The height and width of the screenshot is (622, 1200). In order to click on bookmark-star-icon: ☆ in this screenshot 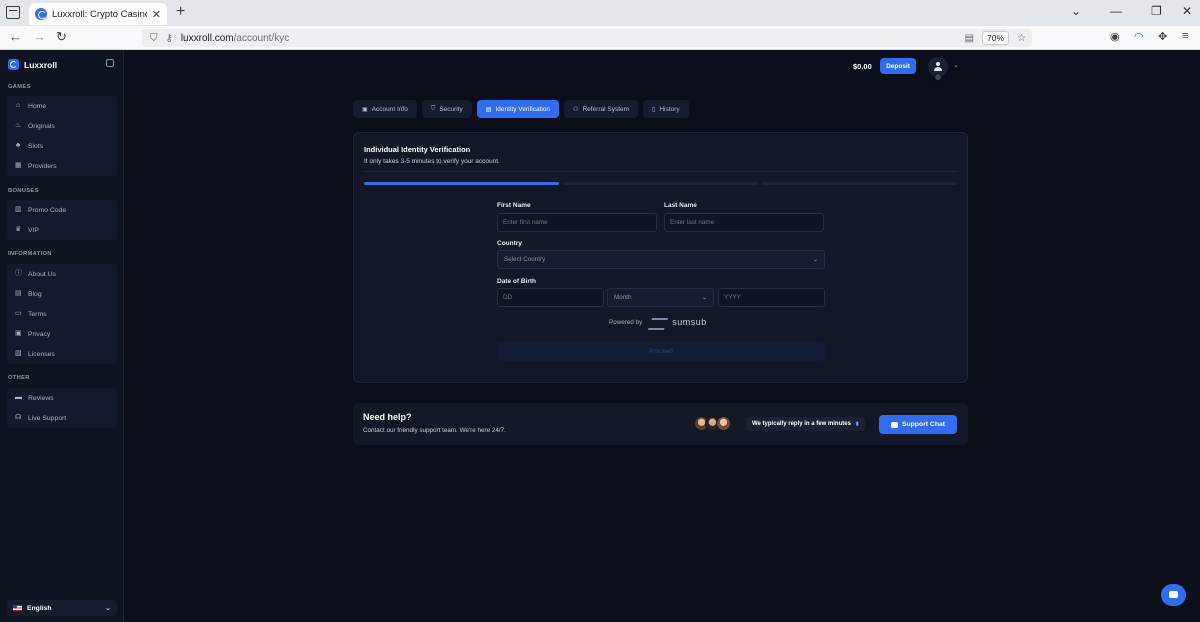, I will do `click(1021, 38)`.